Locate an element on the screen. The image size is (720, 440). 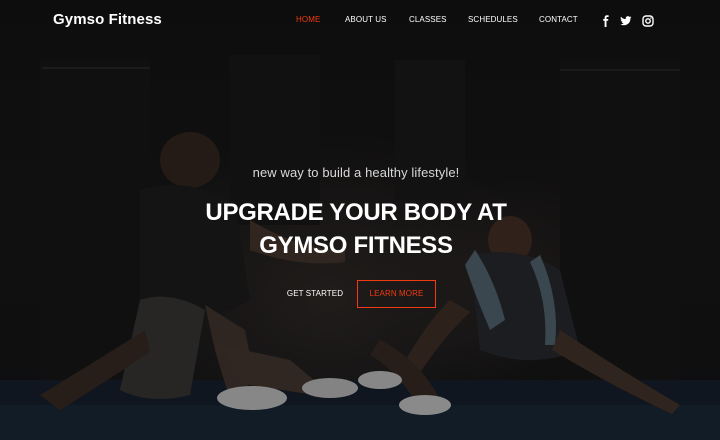
instagram-icon is located at coordinates (648, 20).